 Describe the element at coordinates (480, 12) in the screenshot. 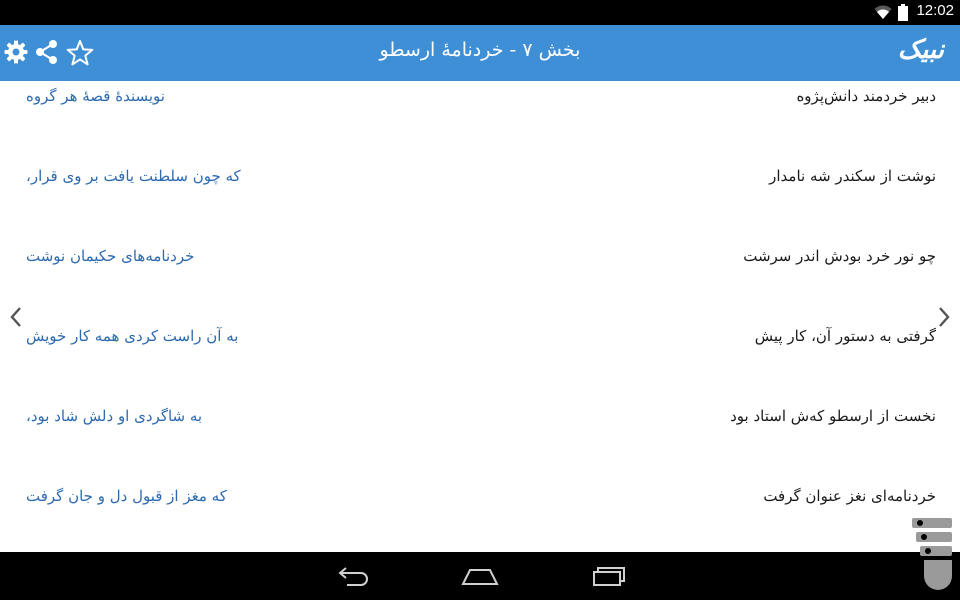

I see `status-bar: 12:02` at that location.